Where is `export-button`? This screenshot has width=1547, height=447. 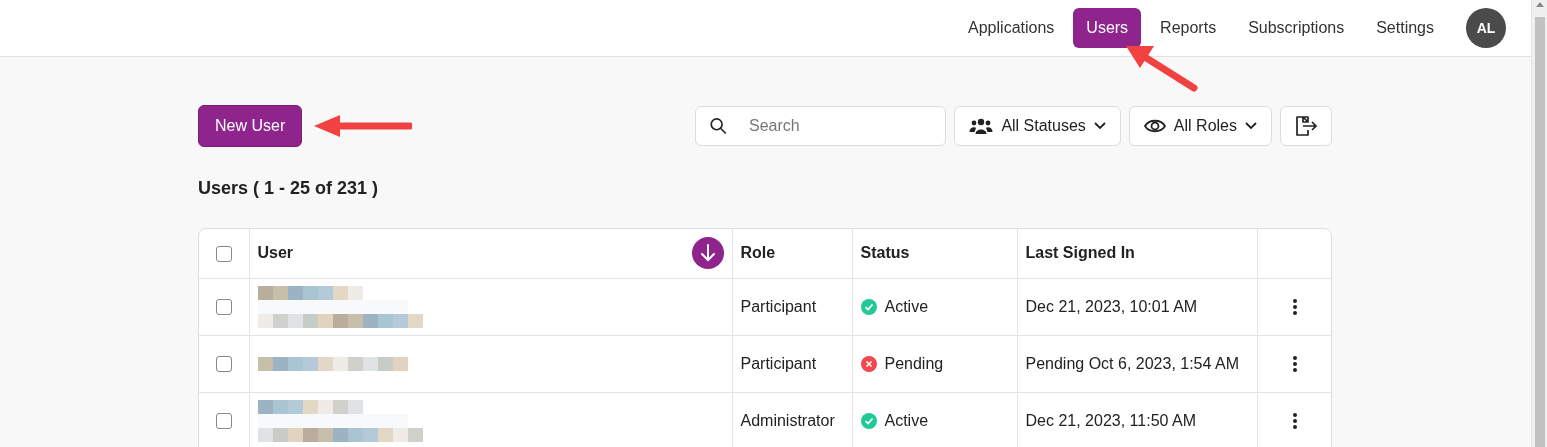
export-button is located at coordinates (1306, 126).